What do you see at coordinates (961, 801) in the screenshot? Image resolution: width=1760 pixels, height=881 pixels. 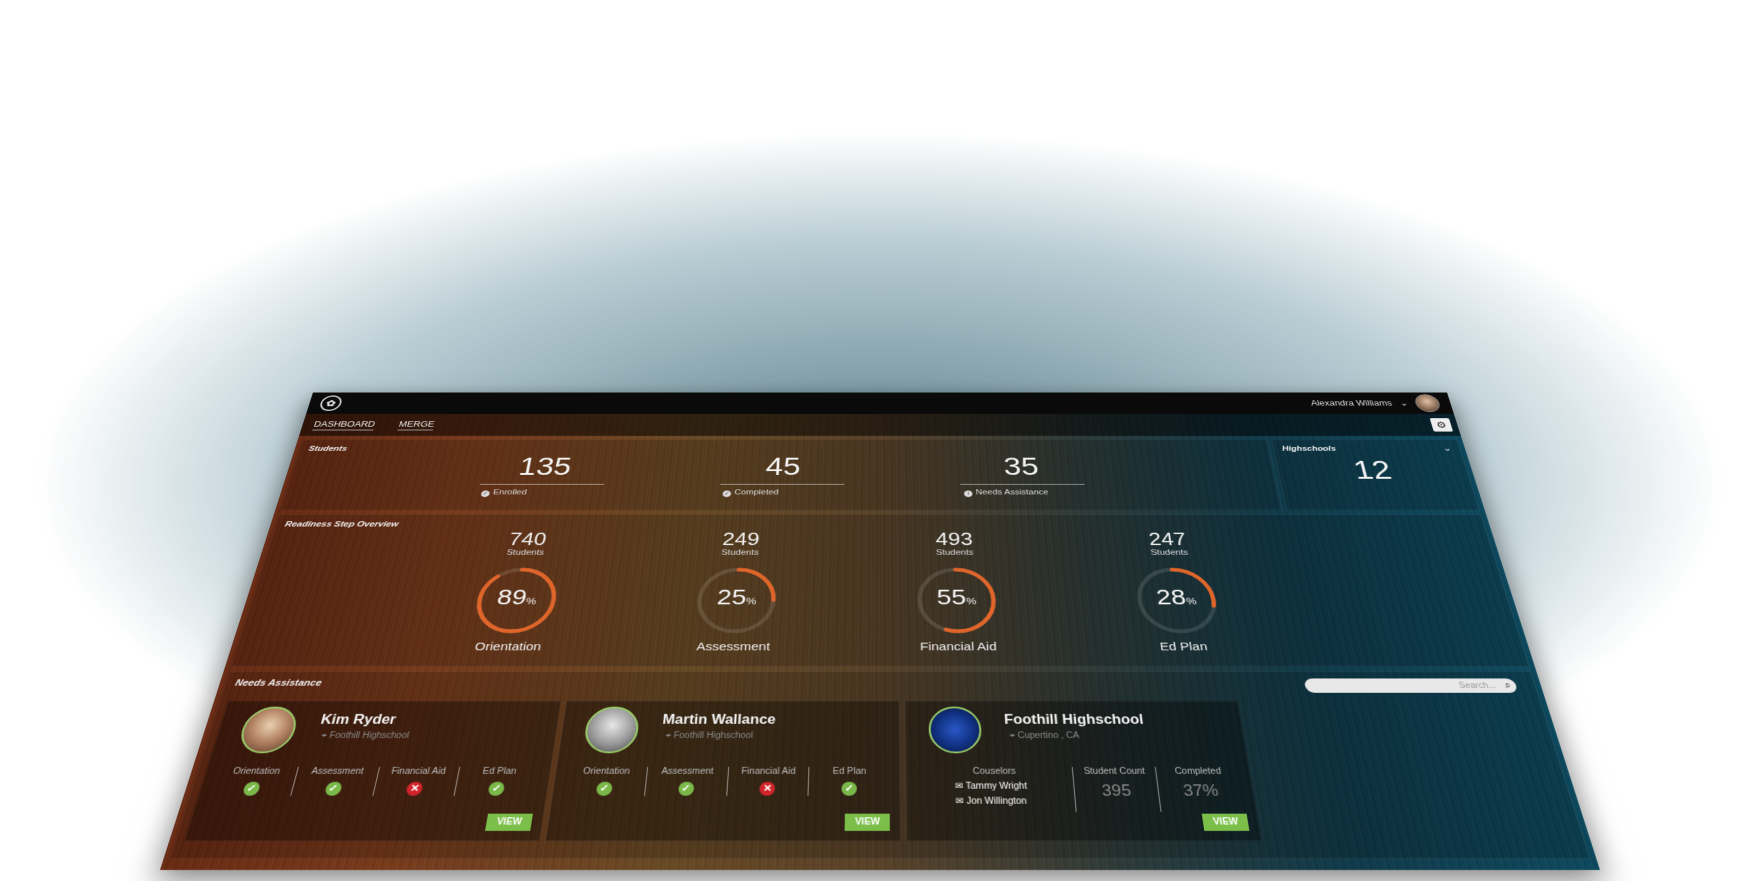 I see `mail-icon: ✉` at bounding box center [961, 801].